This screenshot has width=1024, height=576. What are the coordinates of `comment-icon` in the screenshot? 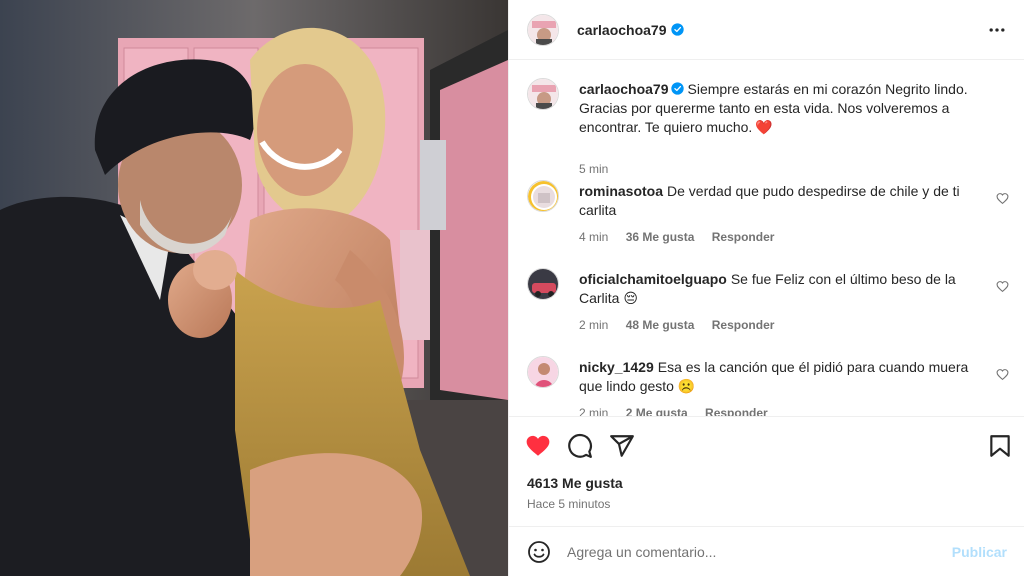 It's located at (580, 446).